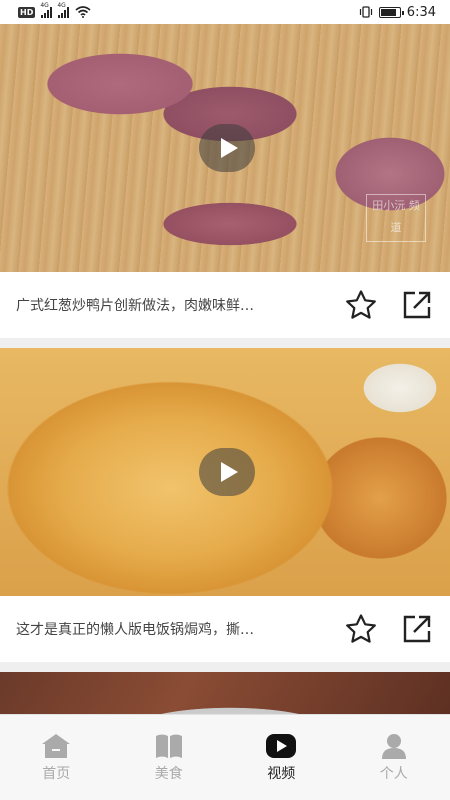 This screenshot has height=800, width=450. Describe the element at coordinates (56, 773) in the screenshot. I see `nav-label-home: 首页` at that location.